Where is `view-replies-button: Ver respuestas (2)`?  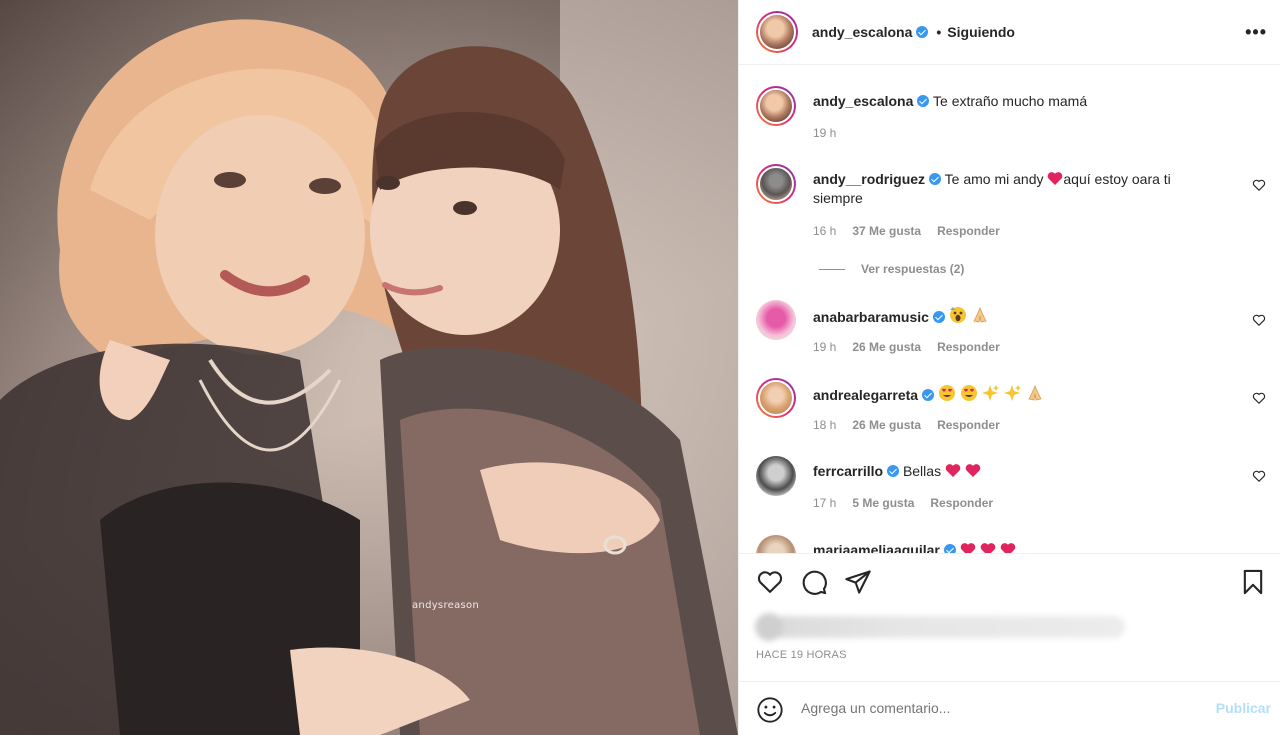
view-replies-button: Ver respuestas (2) is located at coordinates (891, 269).